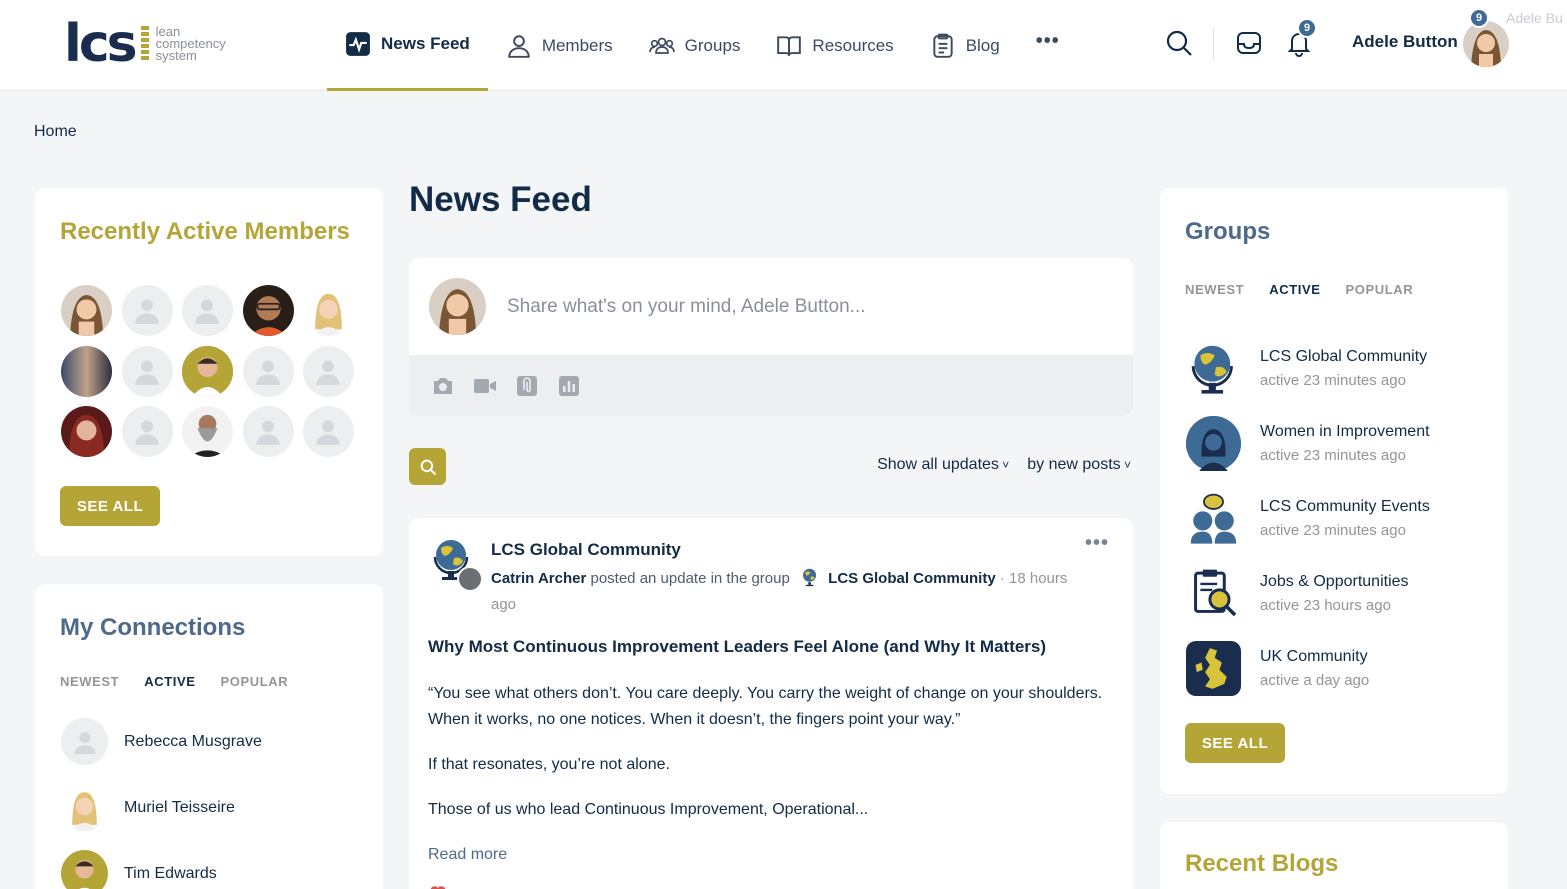  Describe the element at coordinates (438, 886) in the screenshot. I see `heart-icon` at that location.